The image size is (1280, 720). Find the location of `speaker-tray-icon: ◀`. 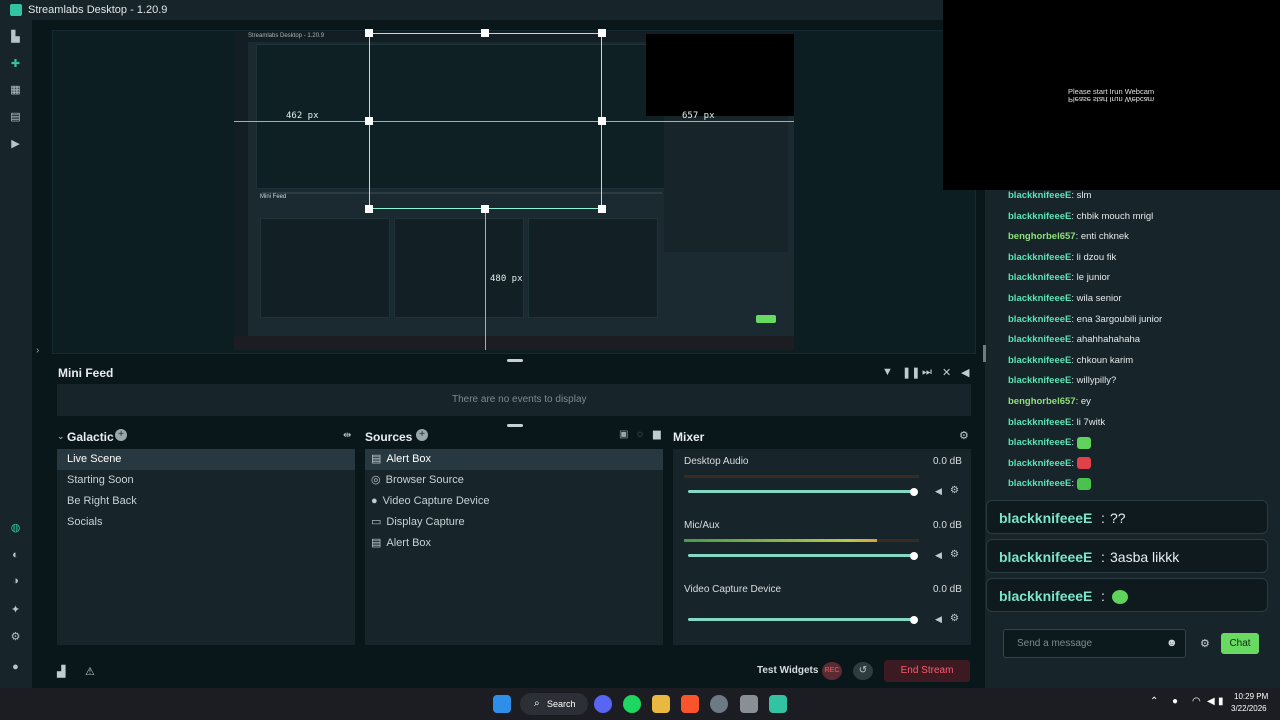

speaker-tray-icon: ◀ is located at coordinates (1211, 701).